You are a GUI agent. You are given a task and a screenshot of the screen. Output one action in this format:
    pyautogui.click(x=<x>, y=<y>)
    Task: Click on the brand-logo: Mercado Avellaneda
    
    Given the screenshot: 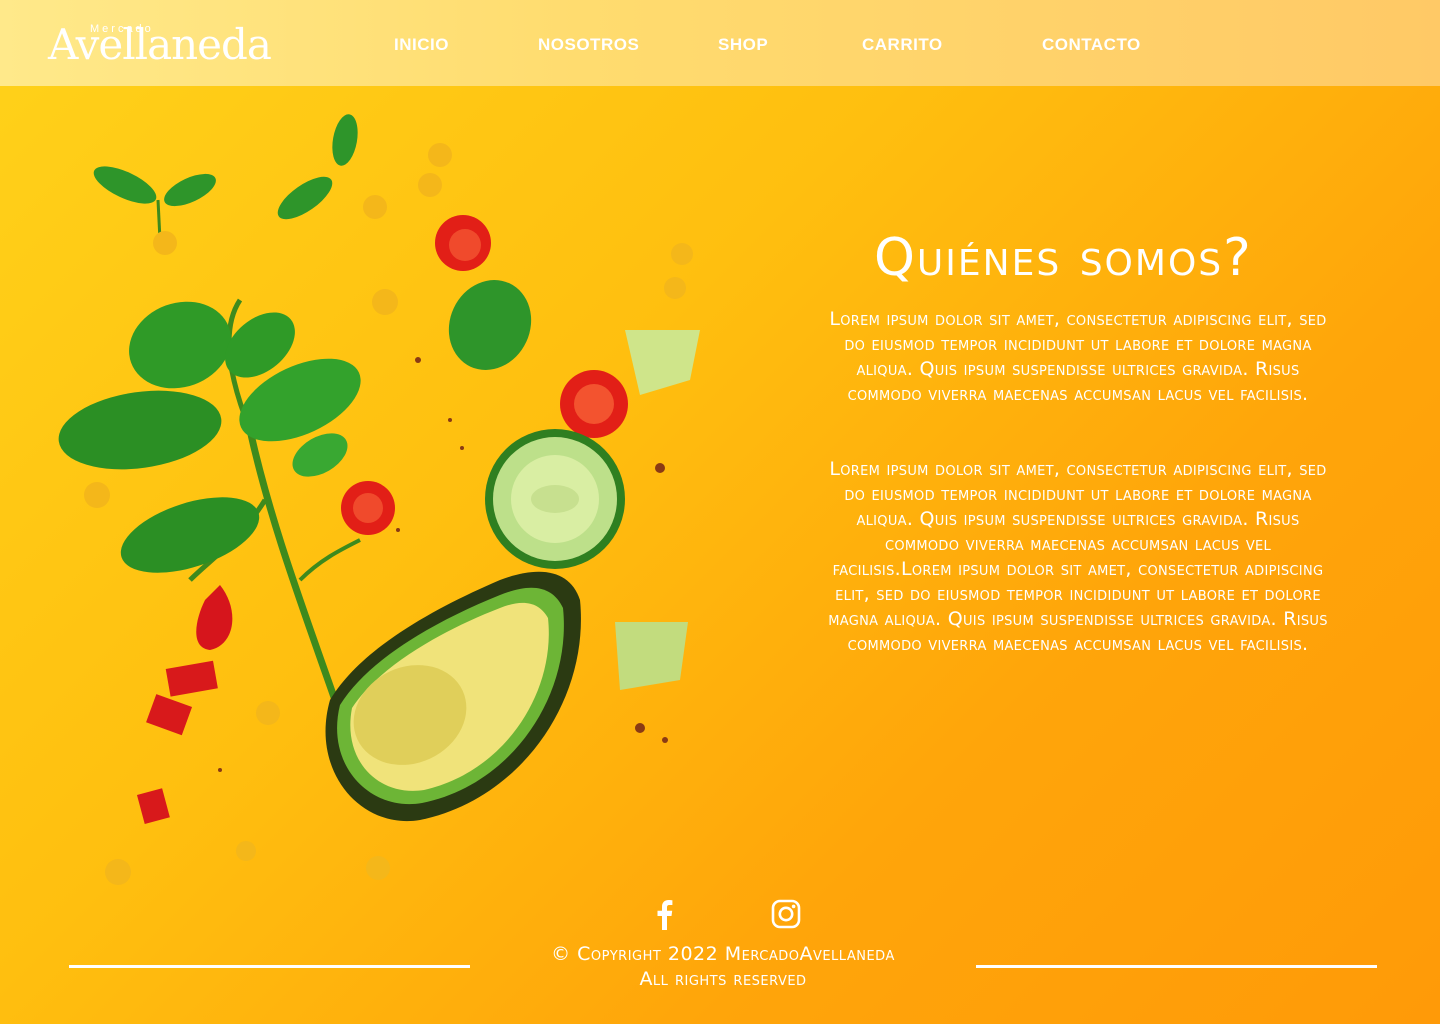 What is the action you would take?
    pyautogui.click(x=160, y=44)
    